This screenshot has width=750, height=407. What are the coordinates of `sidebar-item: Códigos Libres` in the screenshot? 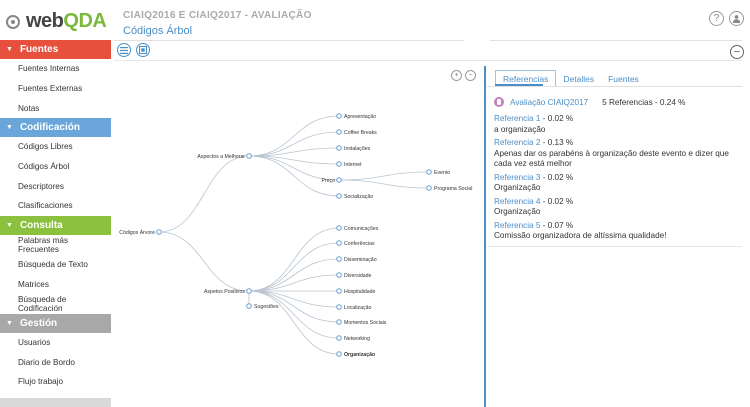 It's located at (55, 147).